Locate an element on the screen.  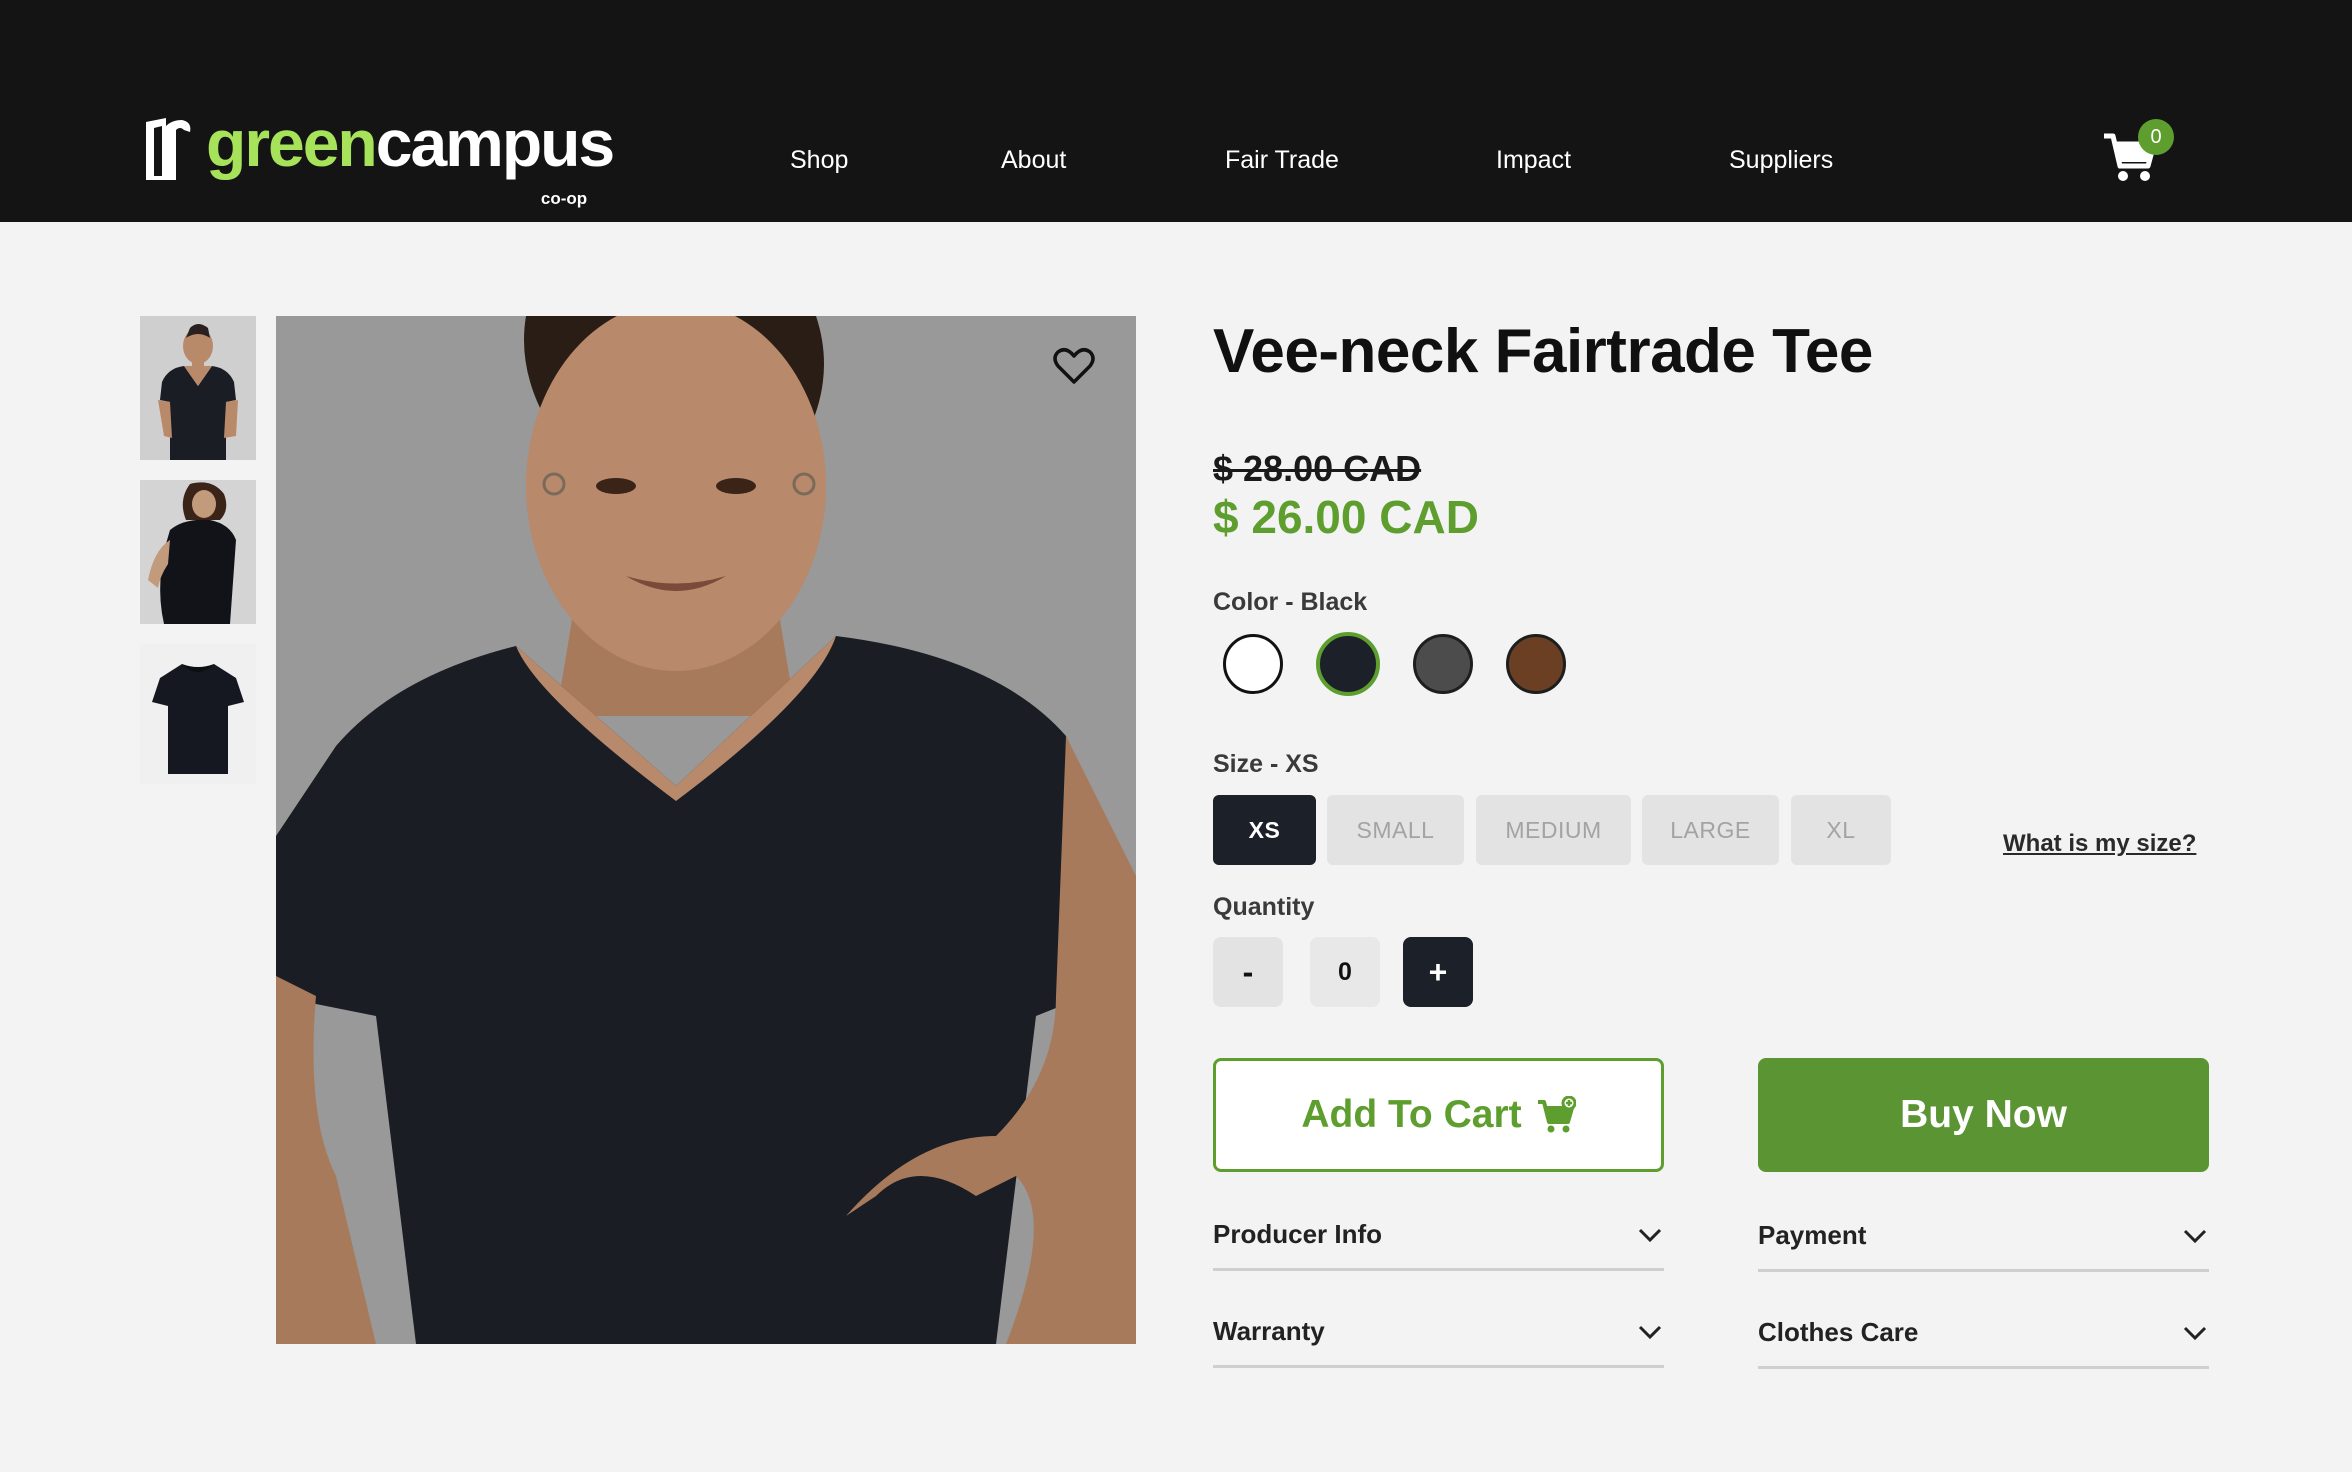
quantity-decrease-button: - is located at coordinates (1248, 972).